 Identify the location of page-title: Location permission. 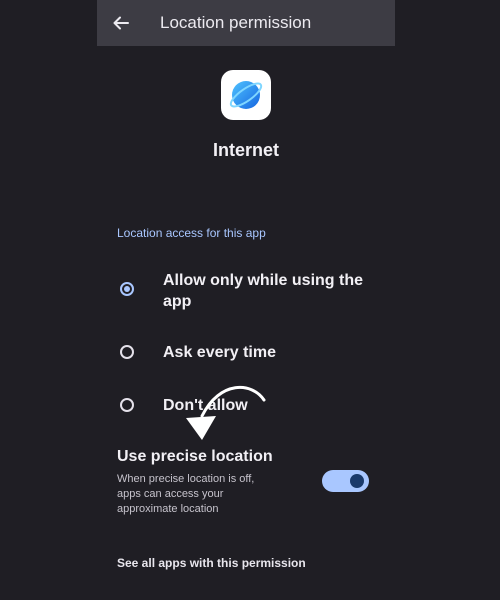
(236, 22).